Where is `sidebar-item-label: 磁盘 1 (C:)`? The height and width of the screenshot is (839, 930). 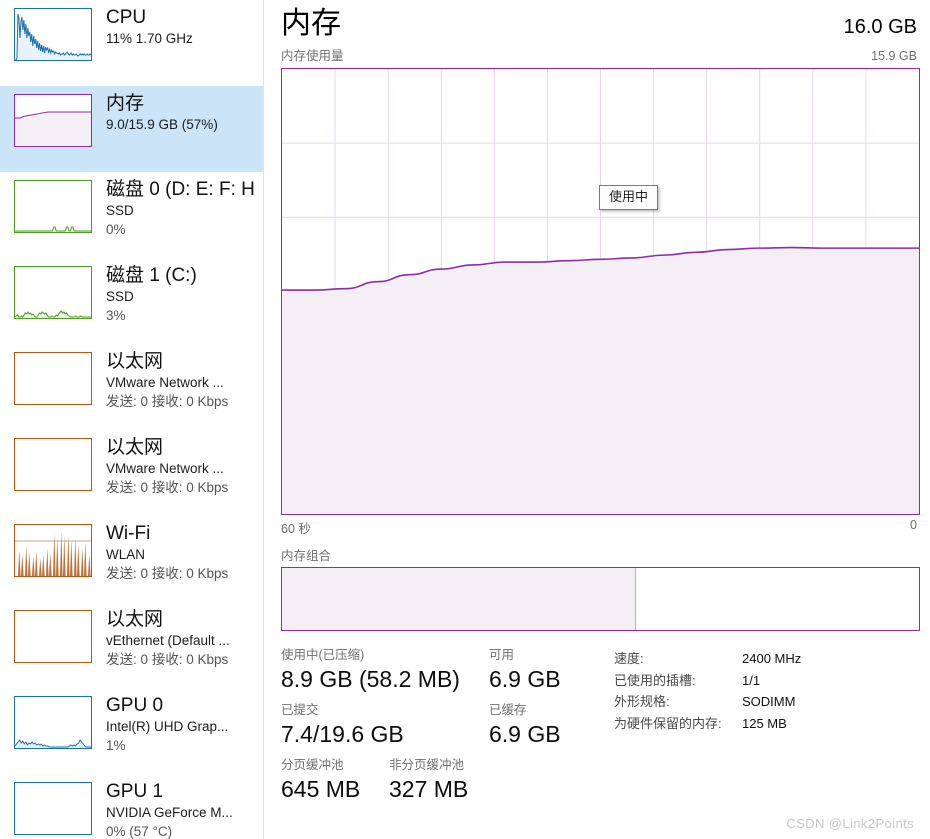 sidebar-item-label: 磁盘 1 (C:) is located at coordinates (151, 275).